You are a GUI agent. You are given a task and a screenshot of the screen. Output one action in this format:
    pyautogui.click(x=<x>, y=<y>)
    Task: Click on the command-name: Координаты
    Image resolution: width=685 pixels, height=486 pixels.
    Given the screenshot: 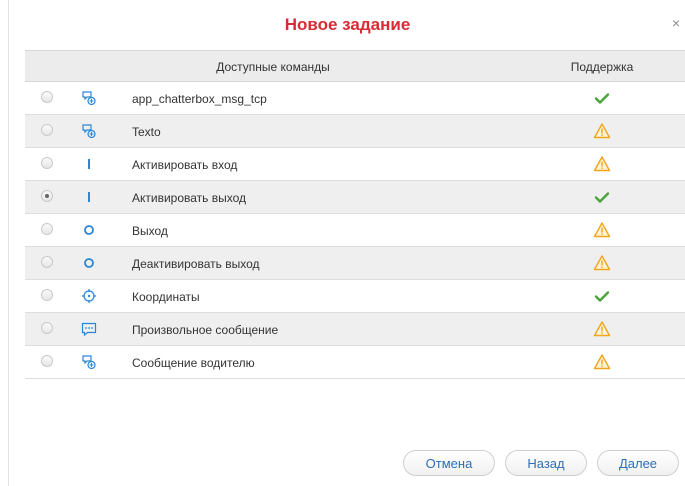 What is the action you would take?
    pyautogui.click(x=166, y=297)
    